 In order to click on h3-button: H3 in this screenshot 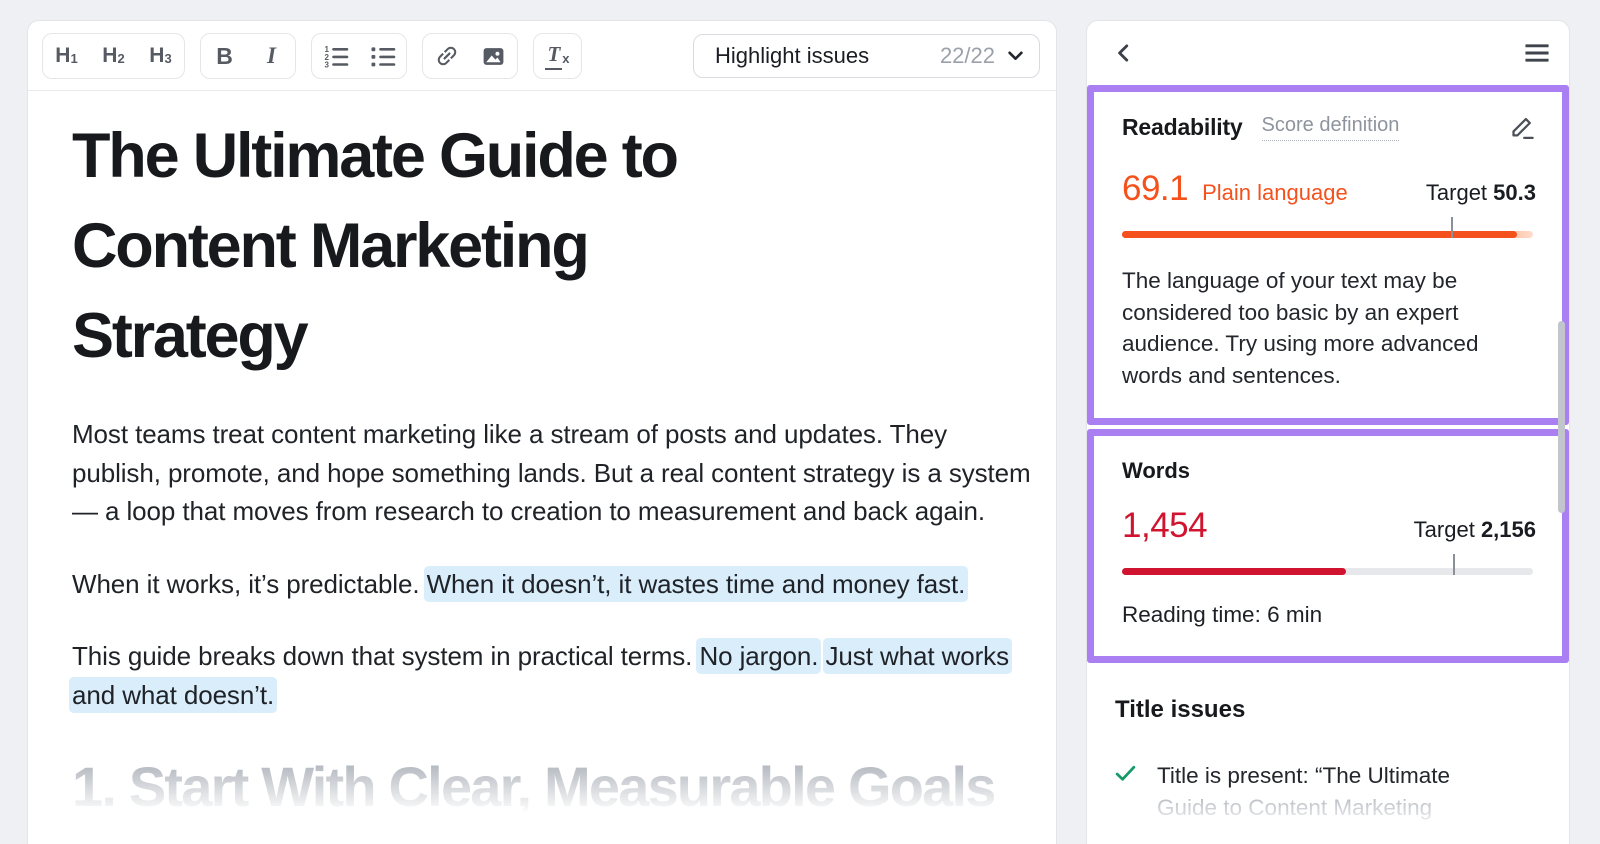, I will do `click(160, 56)`.